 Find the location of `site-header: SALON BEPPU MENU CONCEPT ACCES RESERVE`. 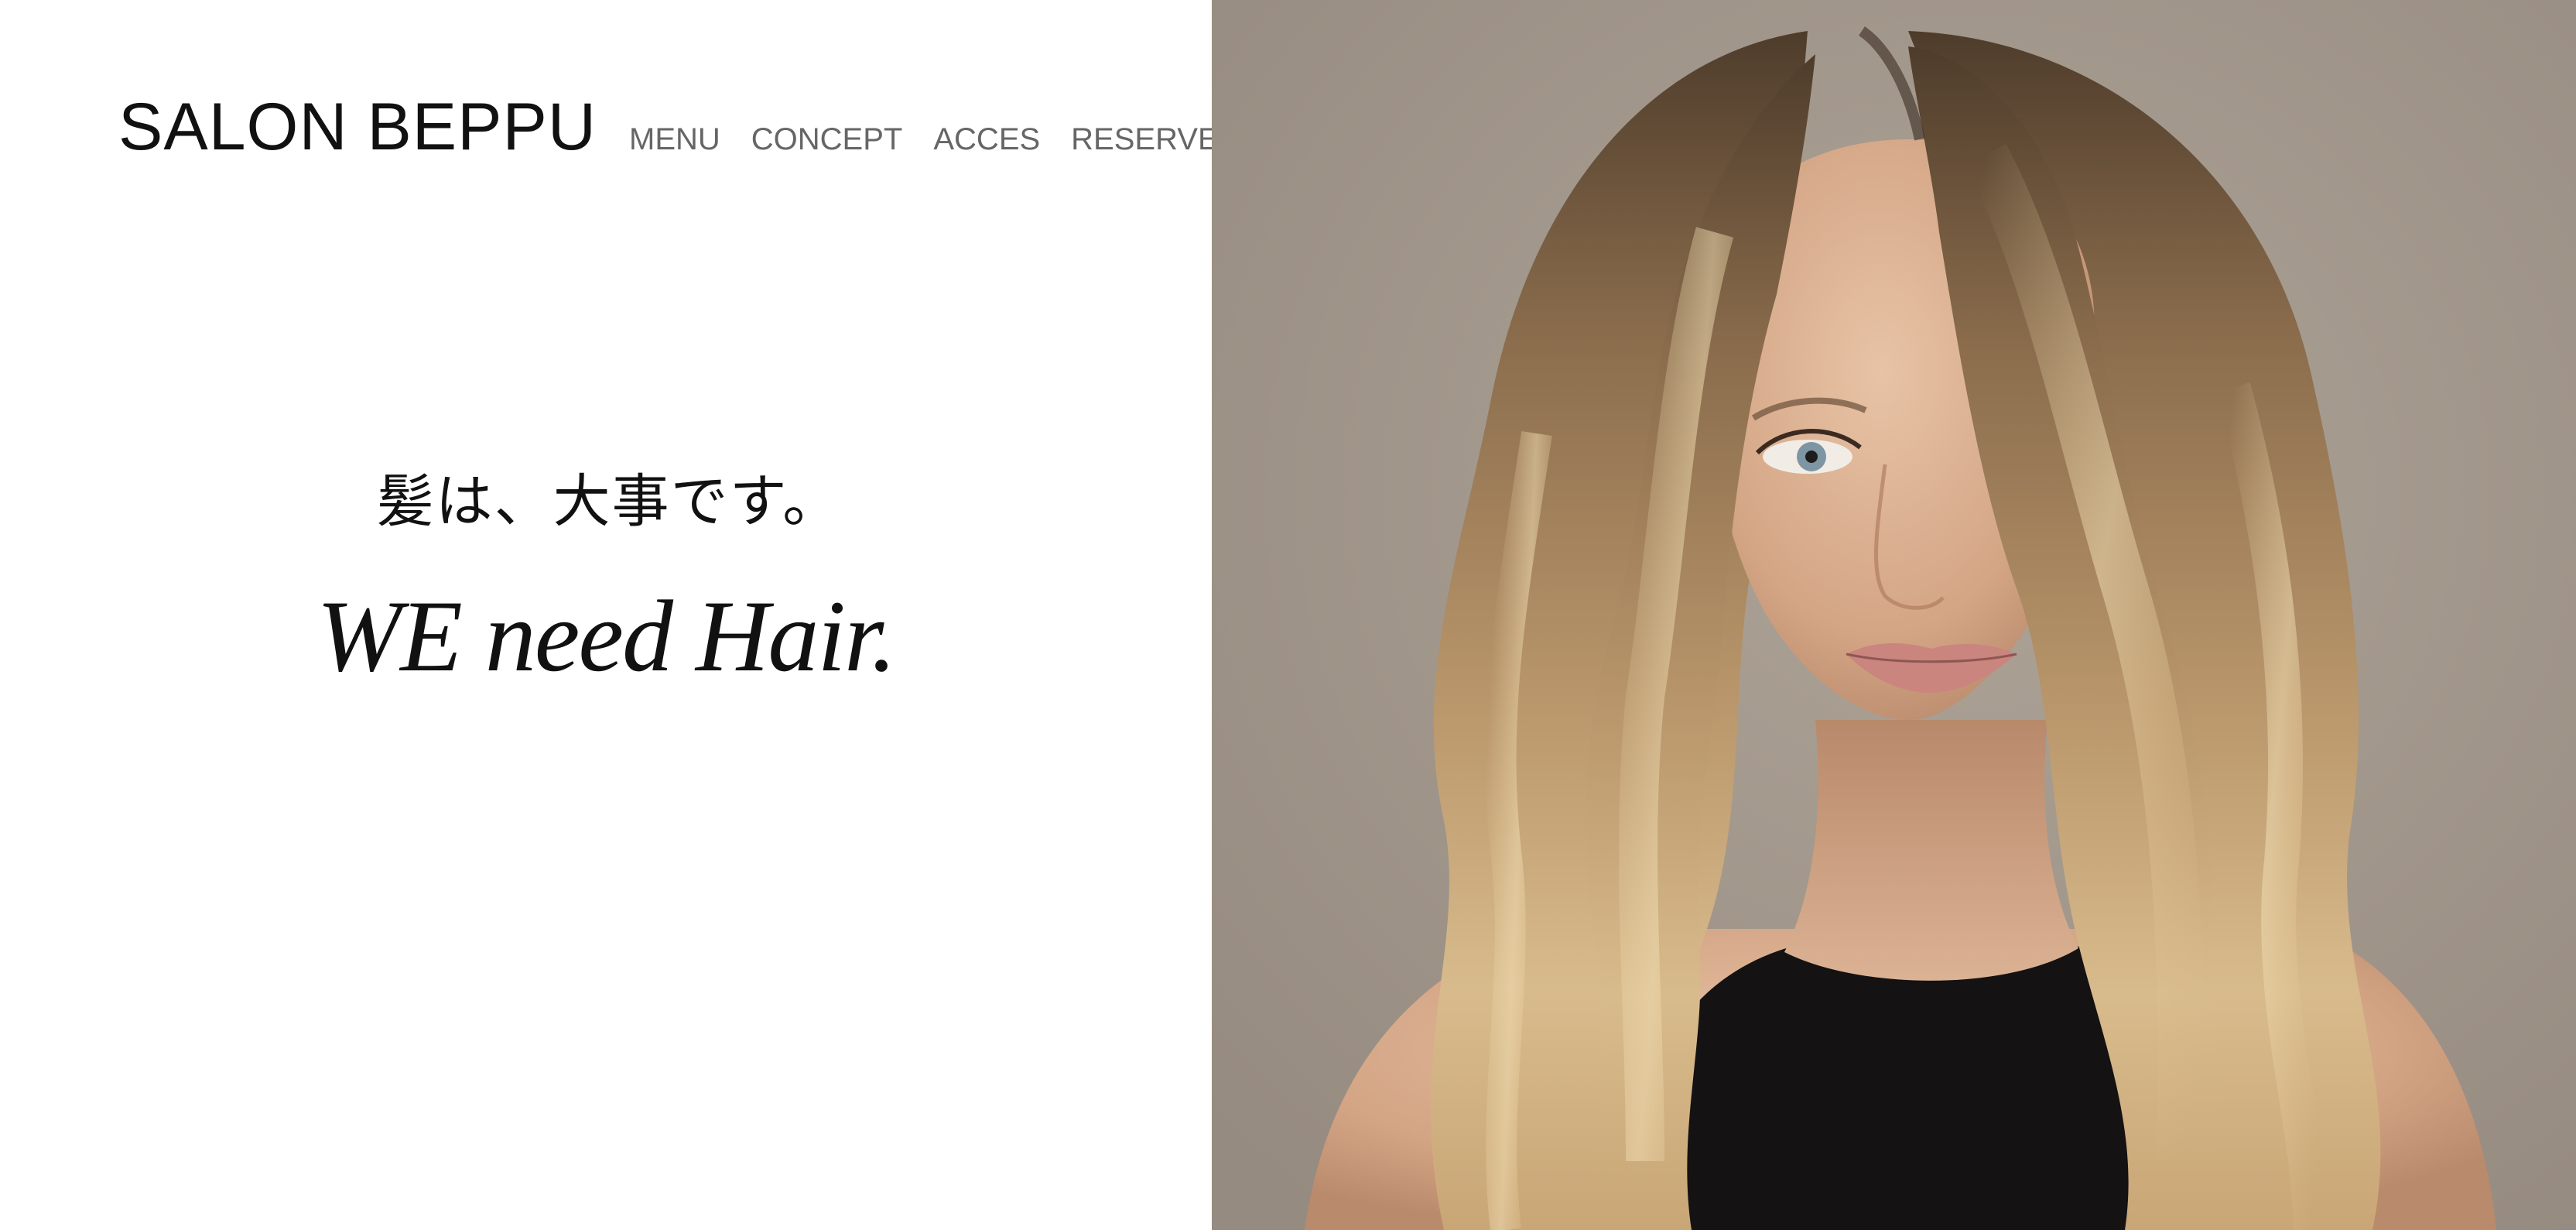

site-header: SALON BEPPU MENU CONCEPT ACCES RESERVE is located at coordinates (669, 127).